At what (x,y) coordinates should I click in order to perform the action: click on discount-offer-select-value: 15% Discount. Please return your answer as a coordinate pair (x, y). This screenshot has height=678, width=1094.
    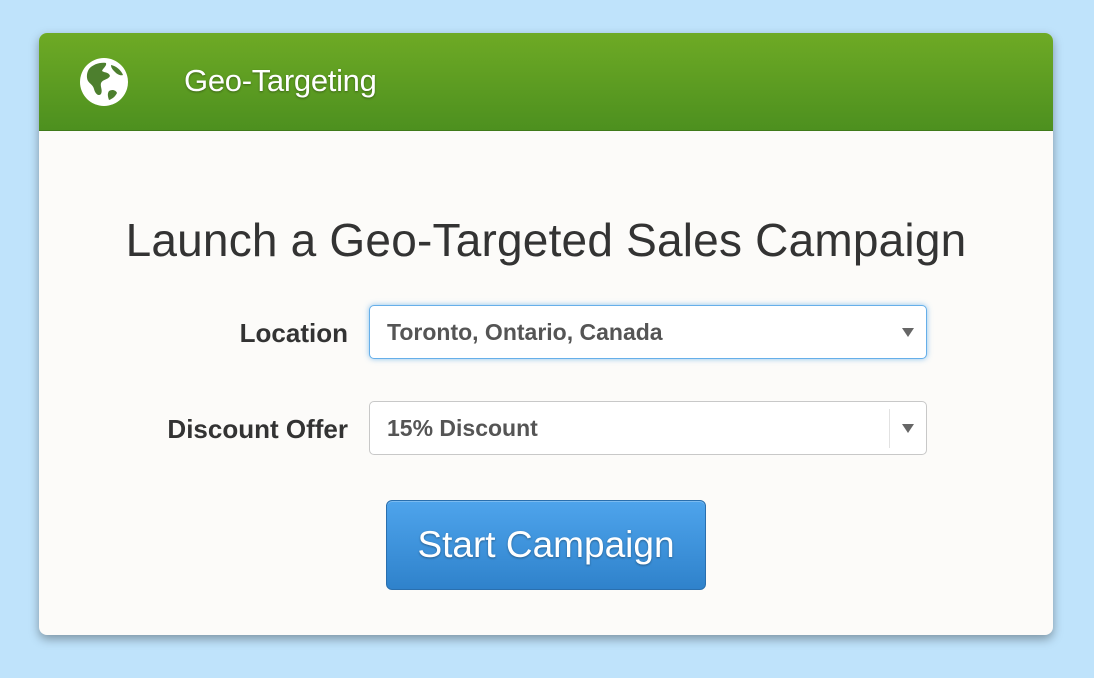
    Looking at the image, I should click on (462, 428).